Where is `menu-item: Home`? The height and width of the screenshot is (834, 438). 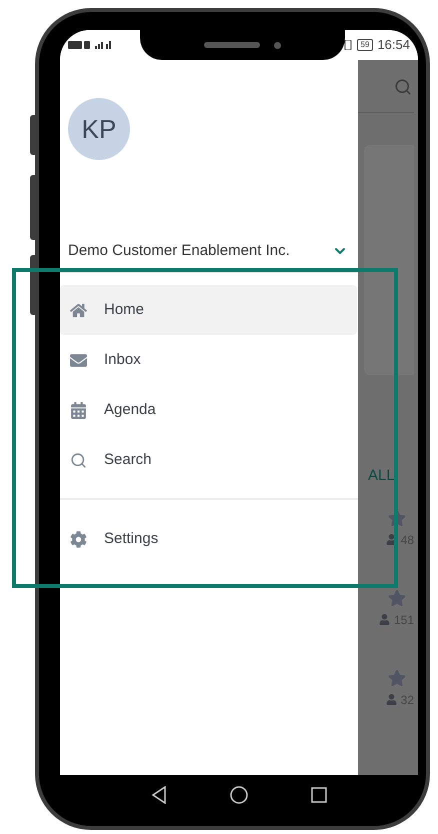 menu-item: Home is located at coordinates (208, 310).